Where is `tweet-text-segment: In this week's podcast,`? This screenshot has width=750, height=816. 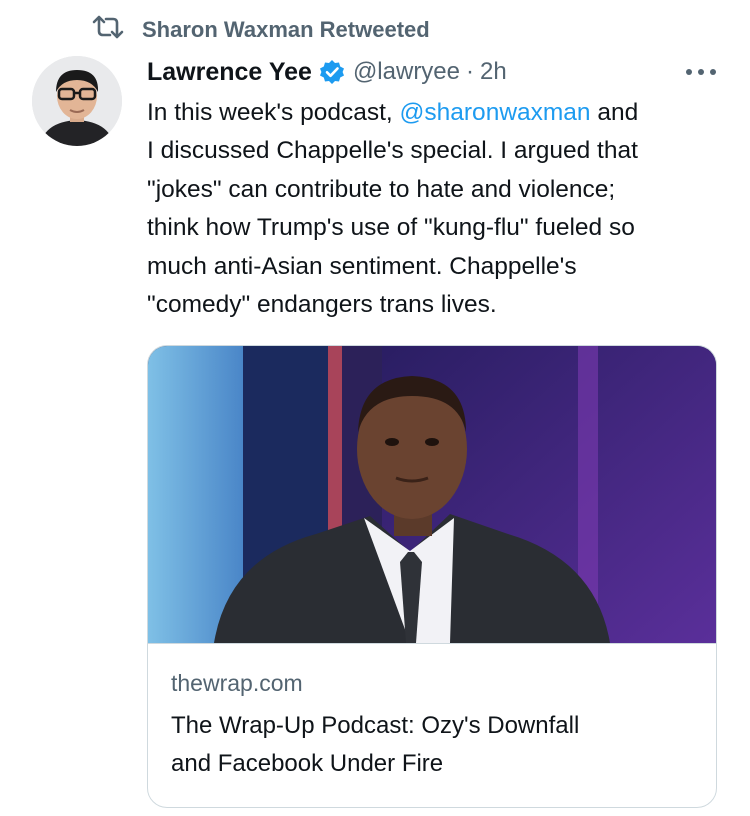 tweet-text-segment: In this week's podcast, is located at coordinates (273, 112).